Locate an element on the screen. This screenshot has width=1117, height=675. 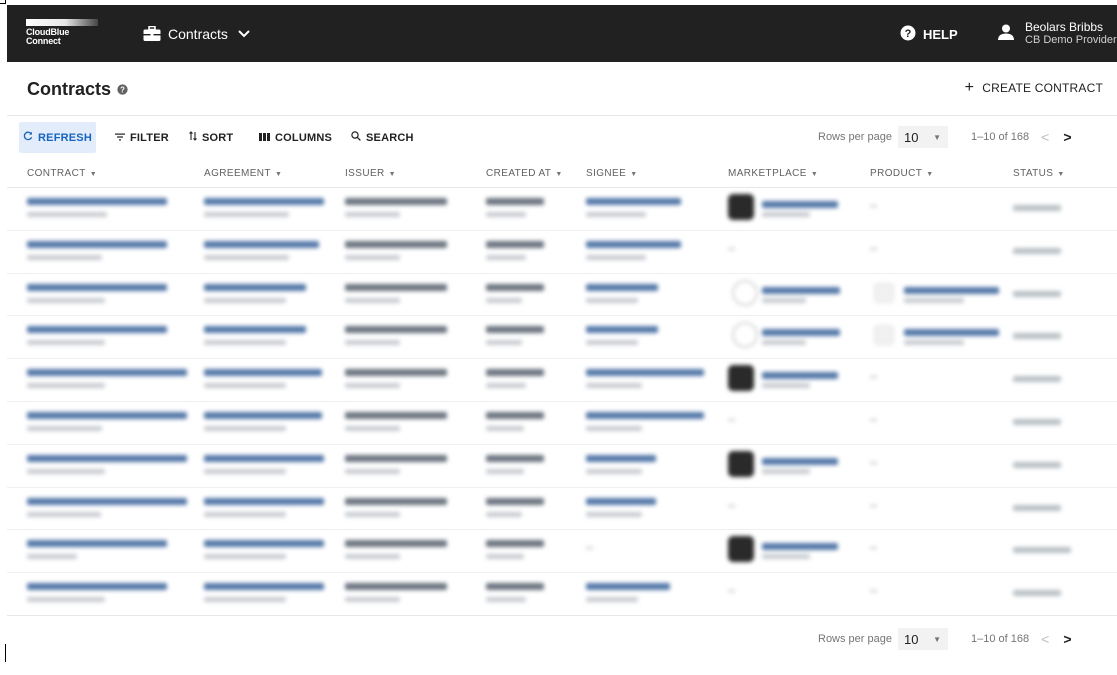
column-header-status: STATUS ▼ is located at coordinates (1039, 173).